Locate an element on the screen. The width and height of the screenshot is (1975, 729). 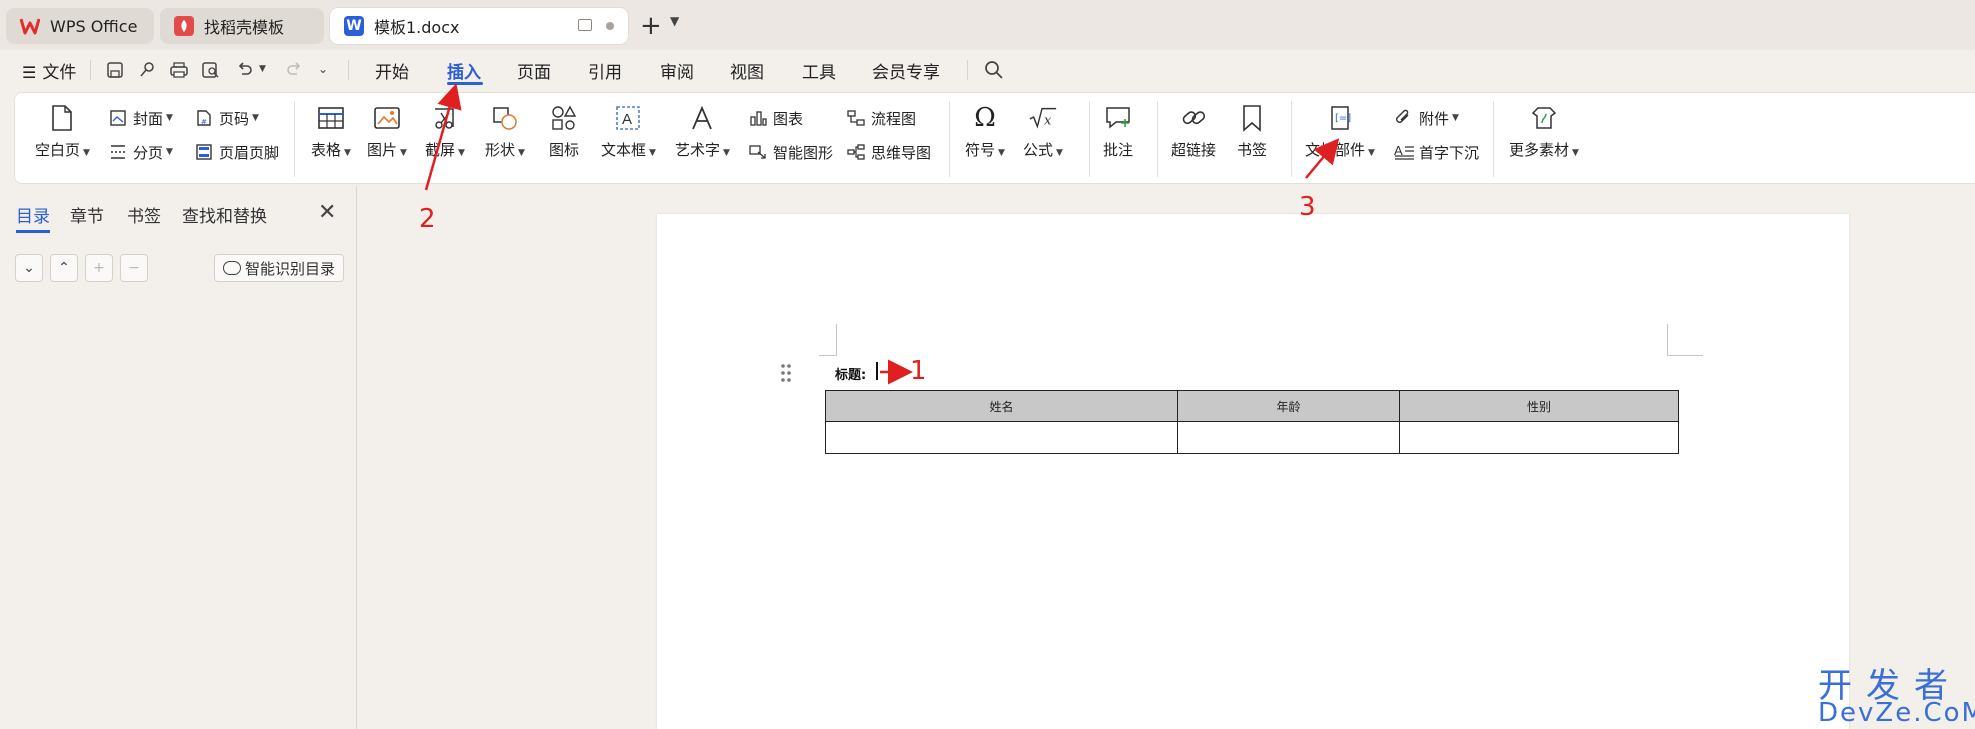
annotation-number-2: 2 is located at coordinates (427, 219).